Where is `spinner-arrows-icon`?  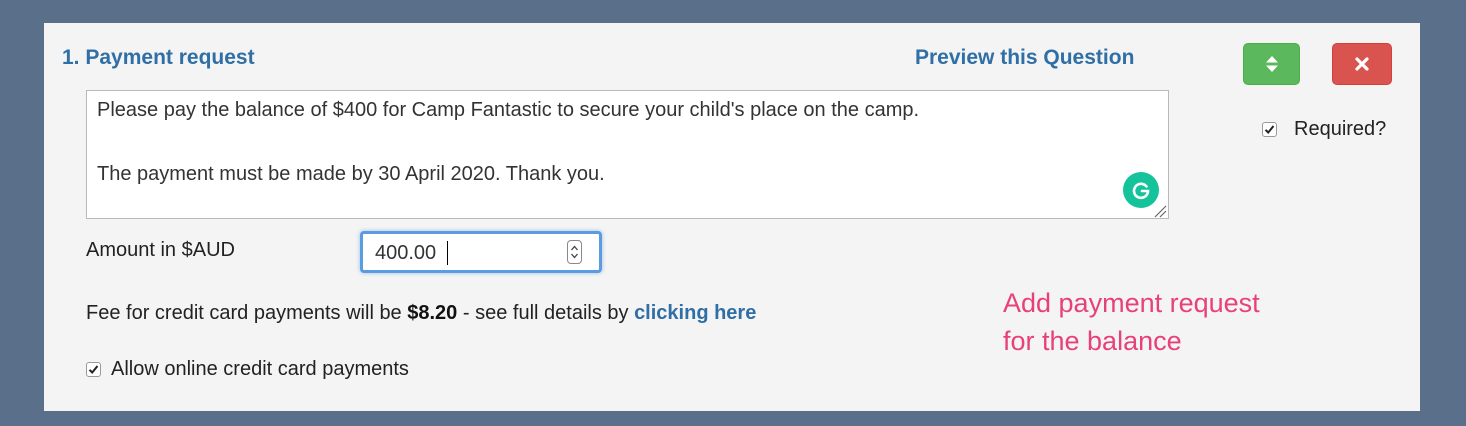
spinner-arrows-icon is located at coordinates (574, 252).